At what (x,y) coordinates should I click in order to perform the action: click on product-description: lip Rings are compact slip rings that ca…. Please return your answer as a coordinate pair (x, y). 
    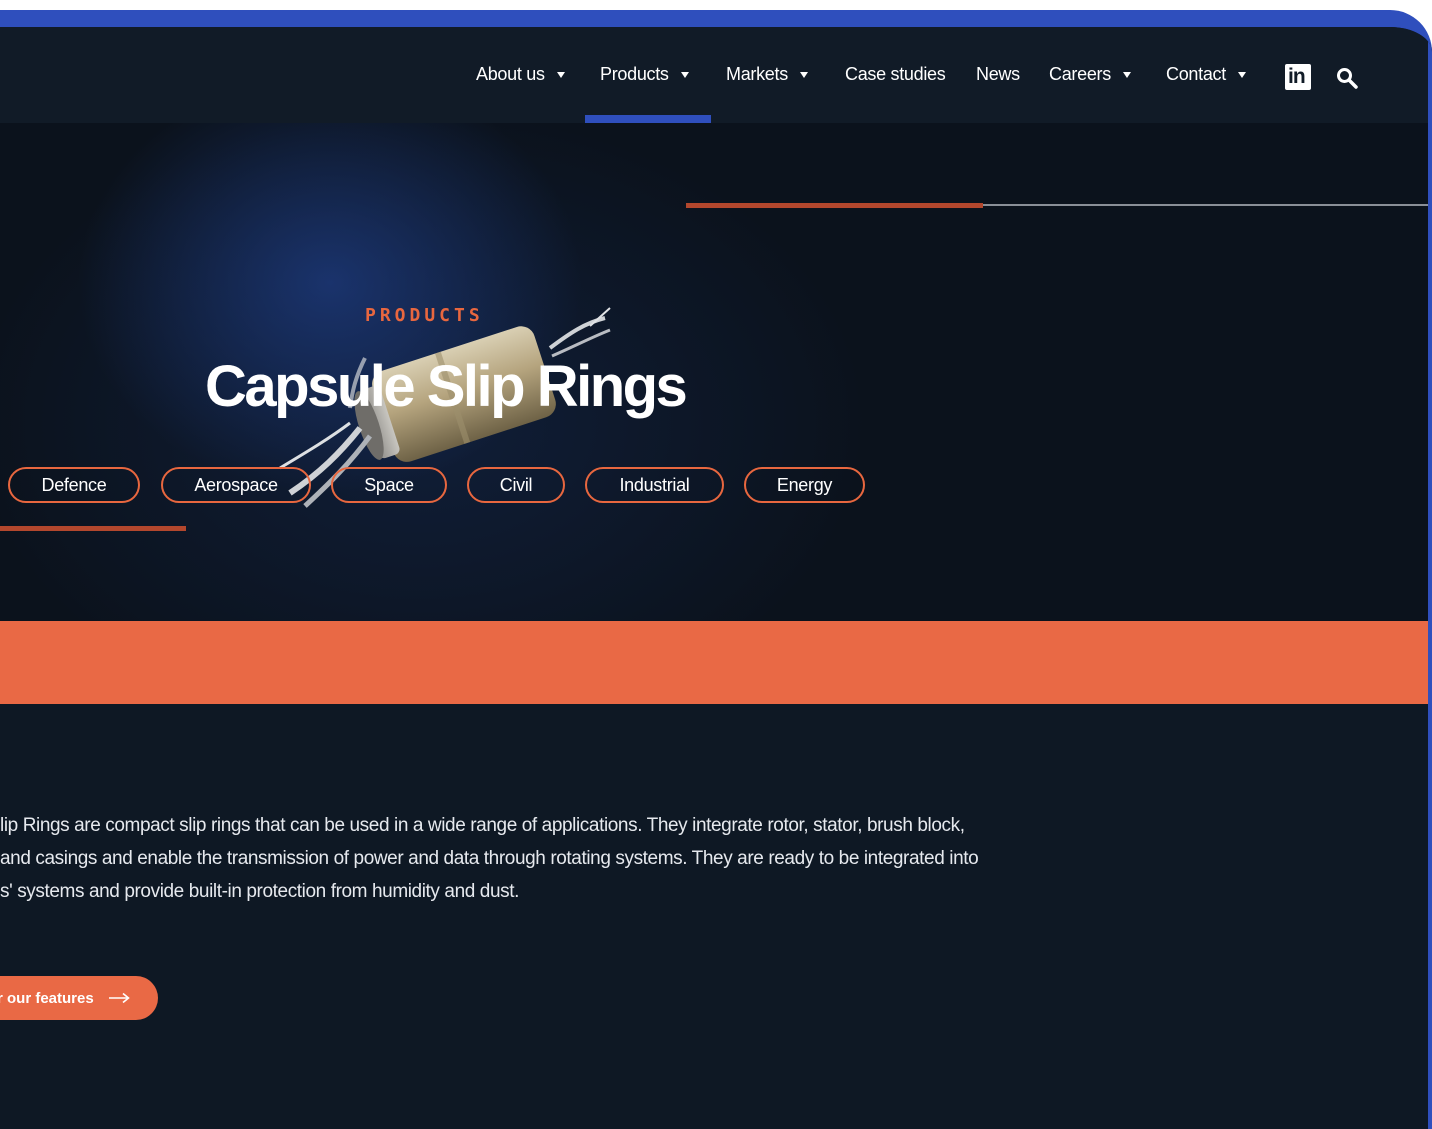
    Looking at the image, I should click on (550, 858).